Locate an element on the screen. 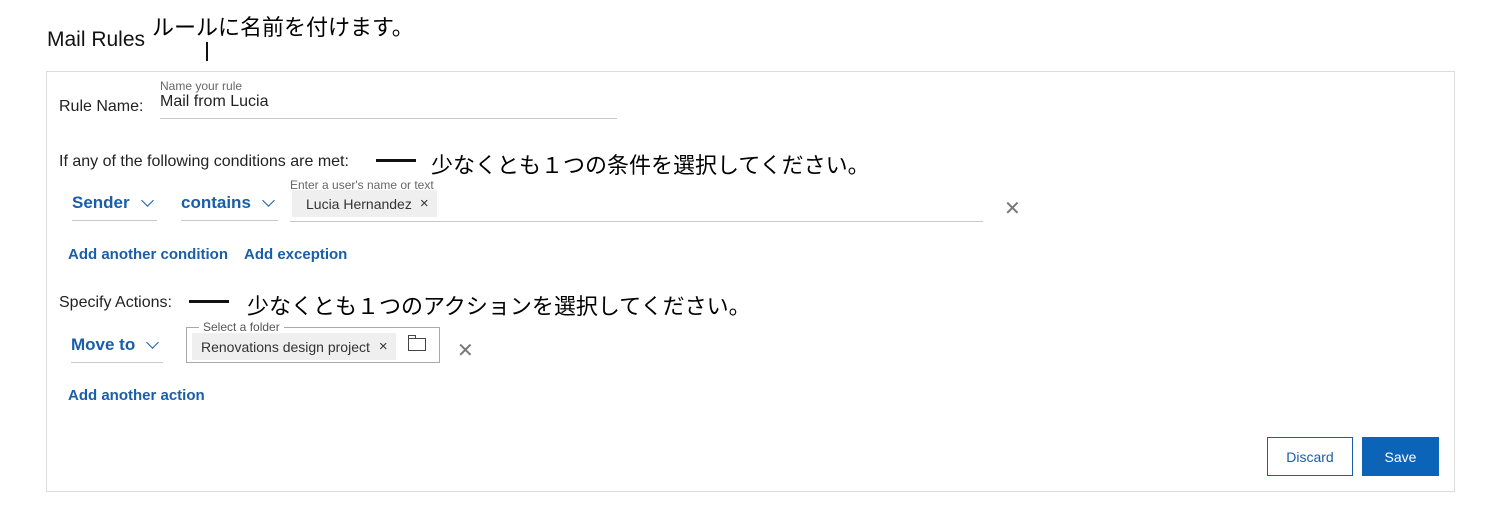 The height and width of the screenshot is (521, 1507). action-type-underline is located at coordinates (117, 362).